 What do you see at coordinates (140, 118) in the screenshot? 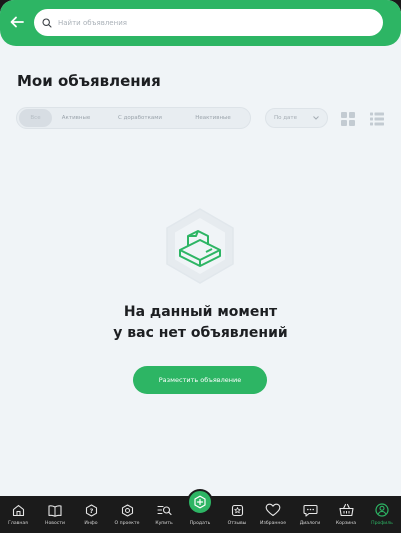
I see `filter-tab-needs-fixes: С доработками` at bounding box center [140, 118].